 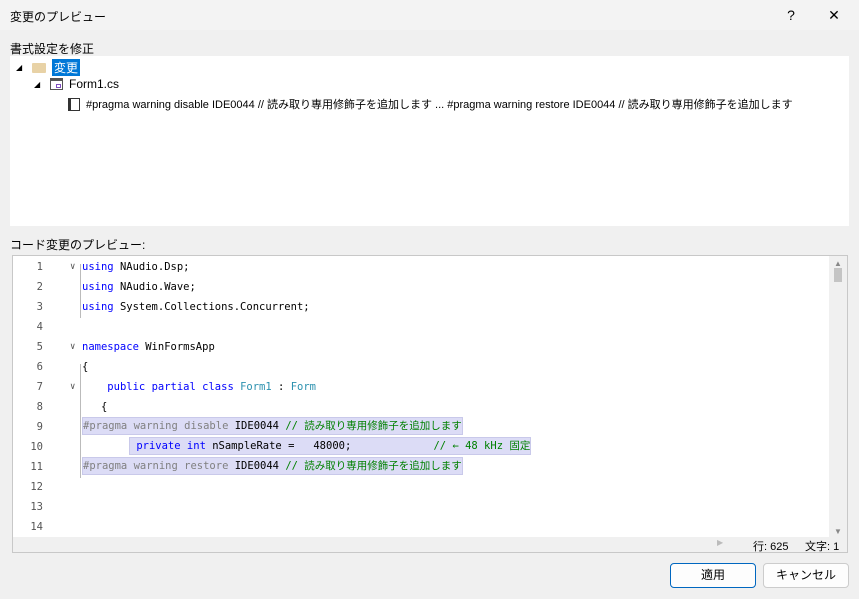 What do you see at coordinates (421, 327) in the screenshot?
I see `code-line: 4` at bounding box center [421, 327].